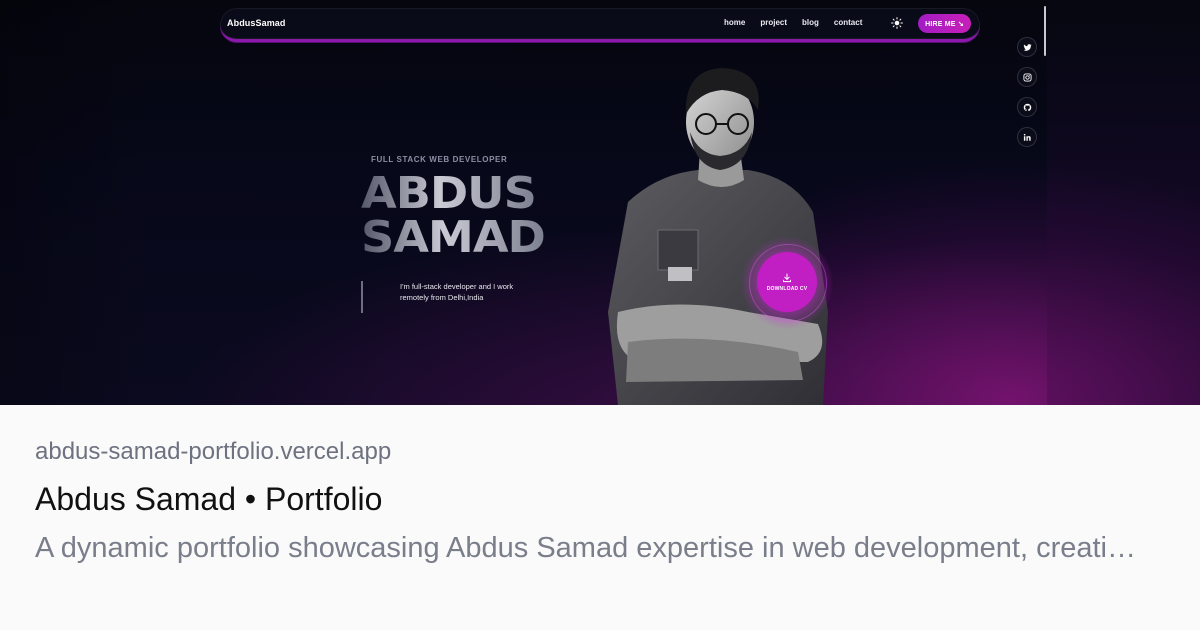 The image size is (1200, 630). Describe the element at coordinates (1027, 77) in the screenshot. I see `instagram-icon` at that location.